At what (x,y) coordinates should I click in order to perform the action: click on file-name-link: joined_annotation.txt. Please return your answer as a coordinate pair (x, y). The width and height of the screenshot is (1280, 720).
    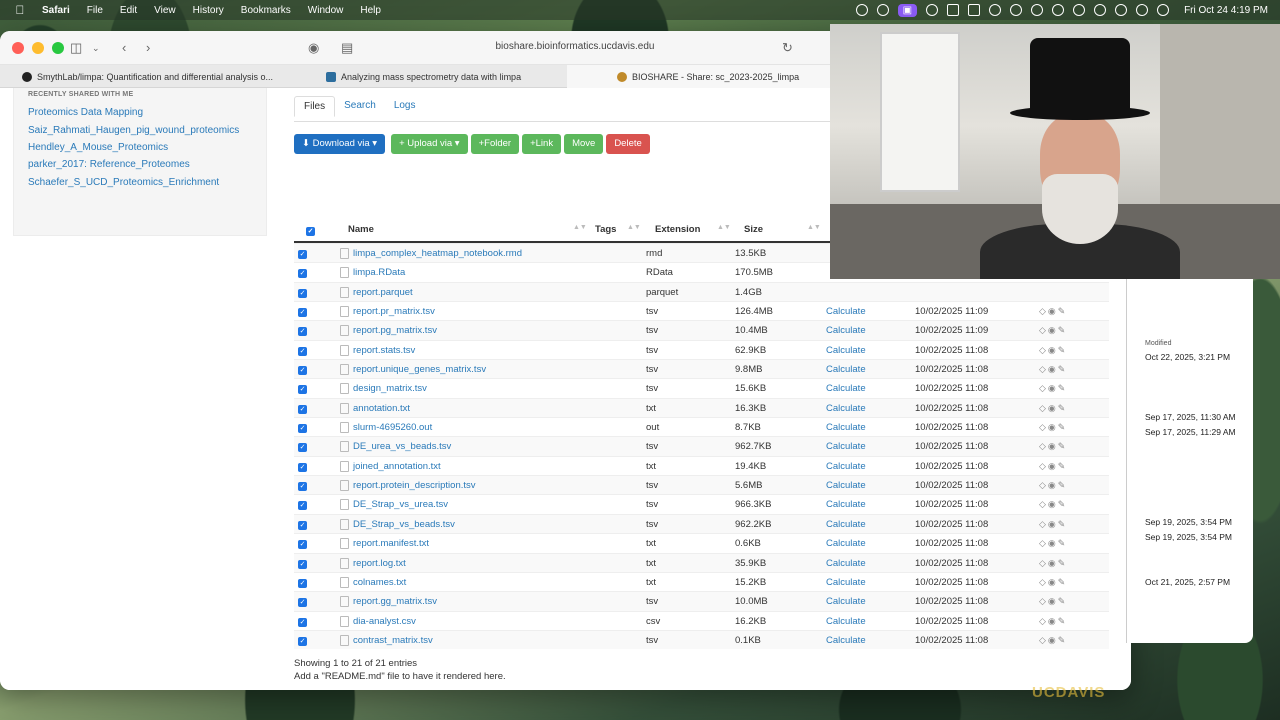
    Looking at the image, I should click on (397, 466).